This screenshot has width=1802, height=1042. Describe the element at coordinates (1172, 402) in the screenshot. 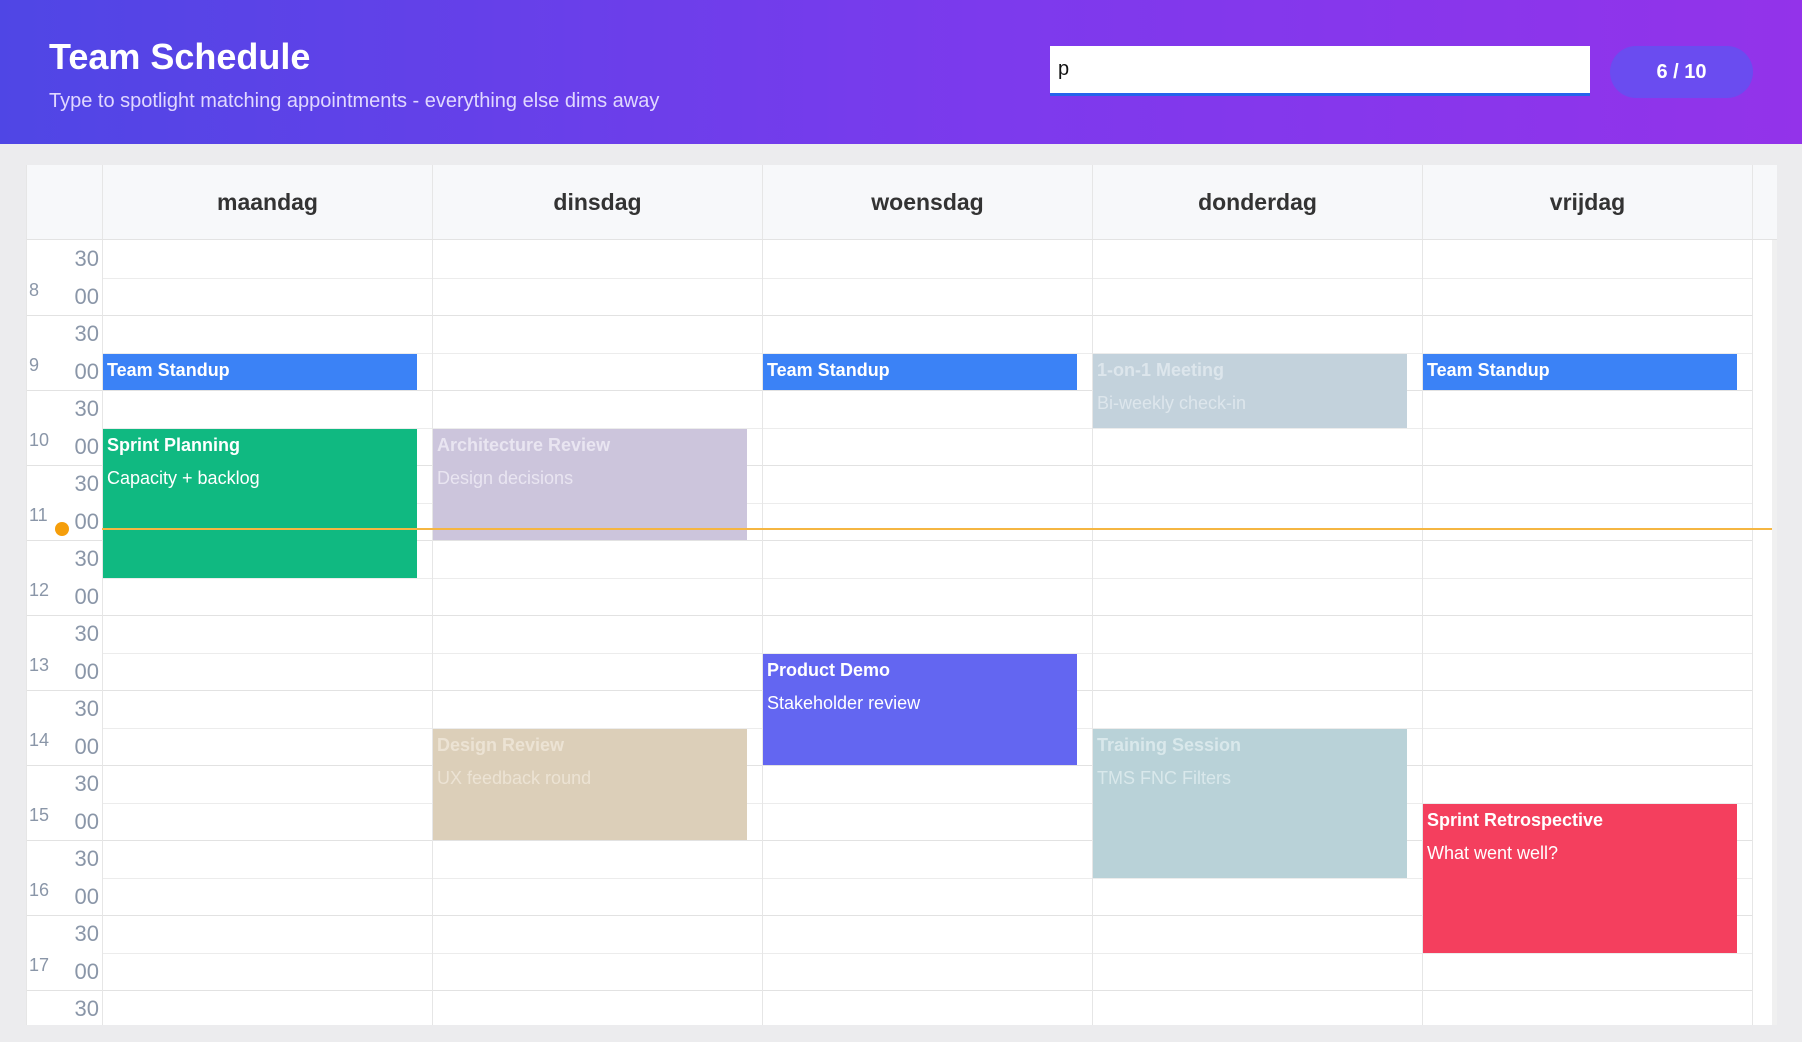

I see `appointment-subtitle: Bi-weekly check-in` at that location.